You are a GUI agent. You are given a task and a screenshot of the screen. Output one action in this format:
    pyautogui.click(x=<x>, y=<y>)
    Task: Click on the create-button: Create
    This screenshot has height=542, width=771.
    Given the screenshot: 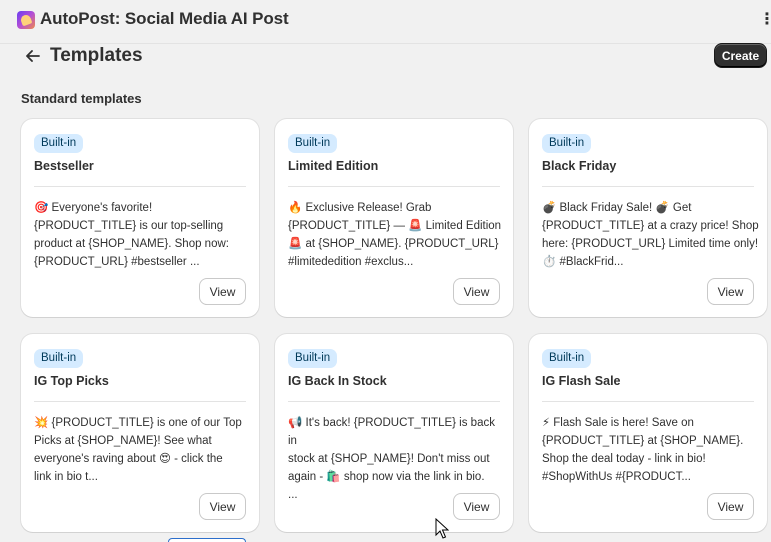 What is the action you would take?
    pyautogui.click(x=740, y=55)
    